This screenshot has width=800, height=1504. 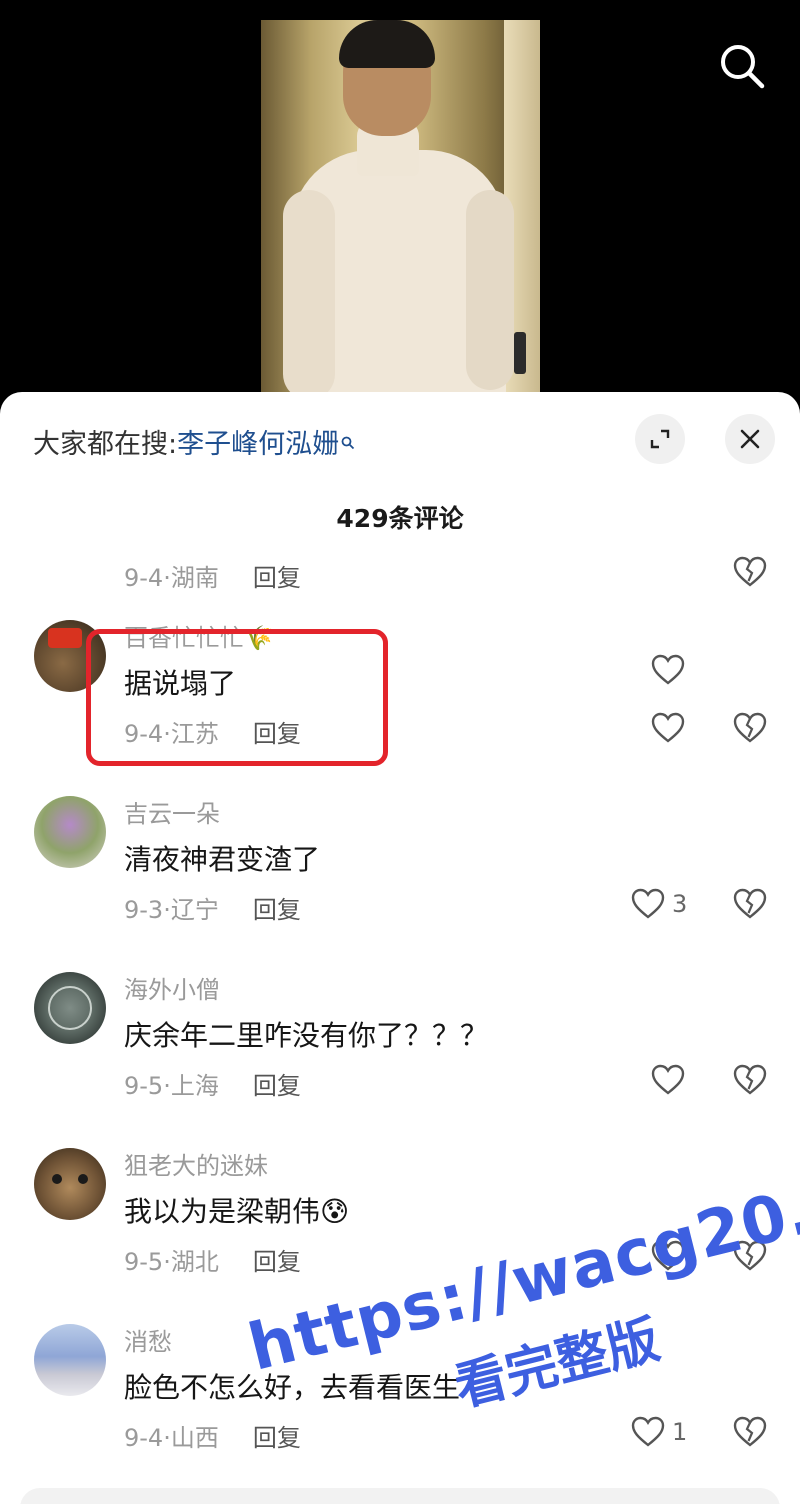 I want to click on comment-item: 吉云一朵 清夜神君变渣了 9-3·辽宁 回复 3, so click(x=400, y=874).